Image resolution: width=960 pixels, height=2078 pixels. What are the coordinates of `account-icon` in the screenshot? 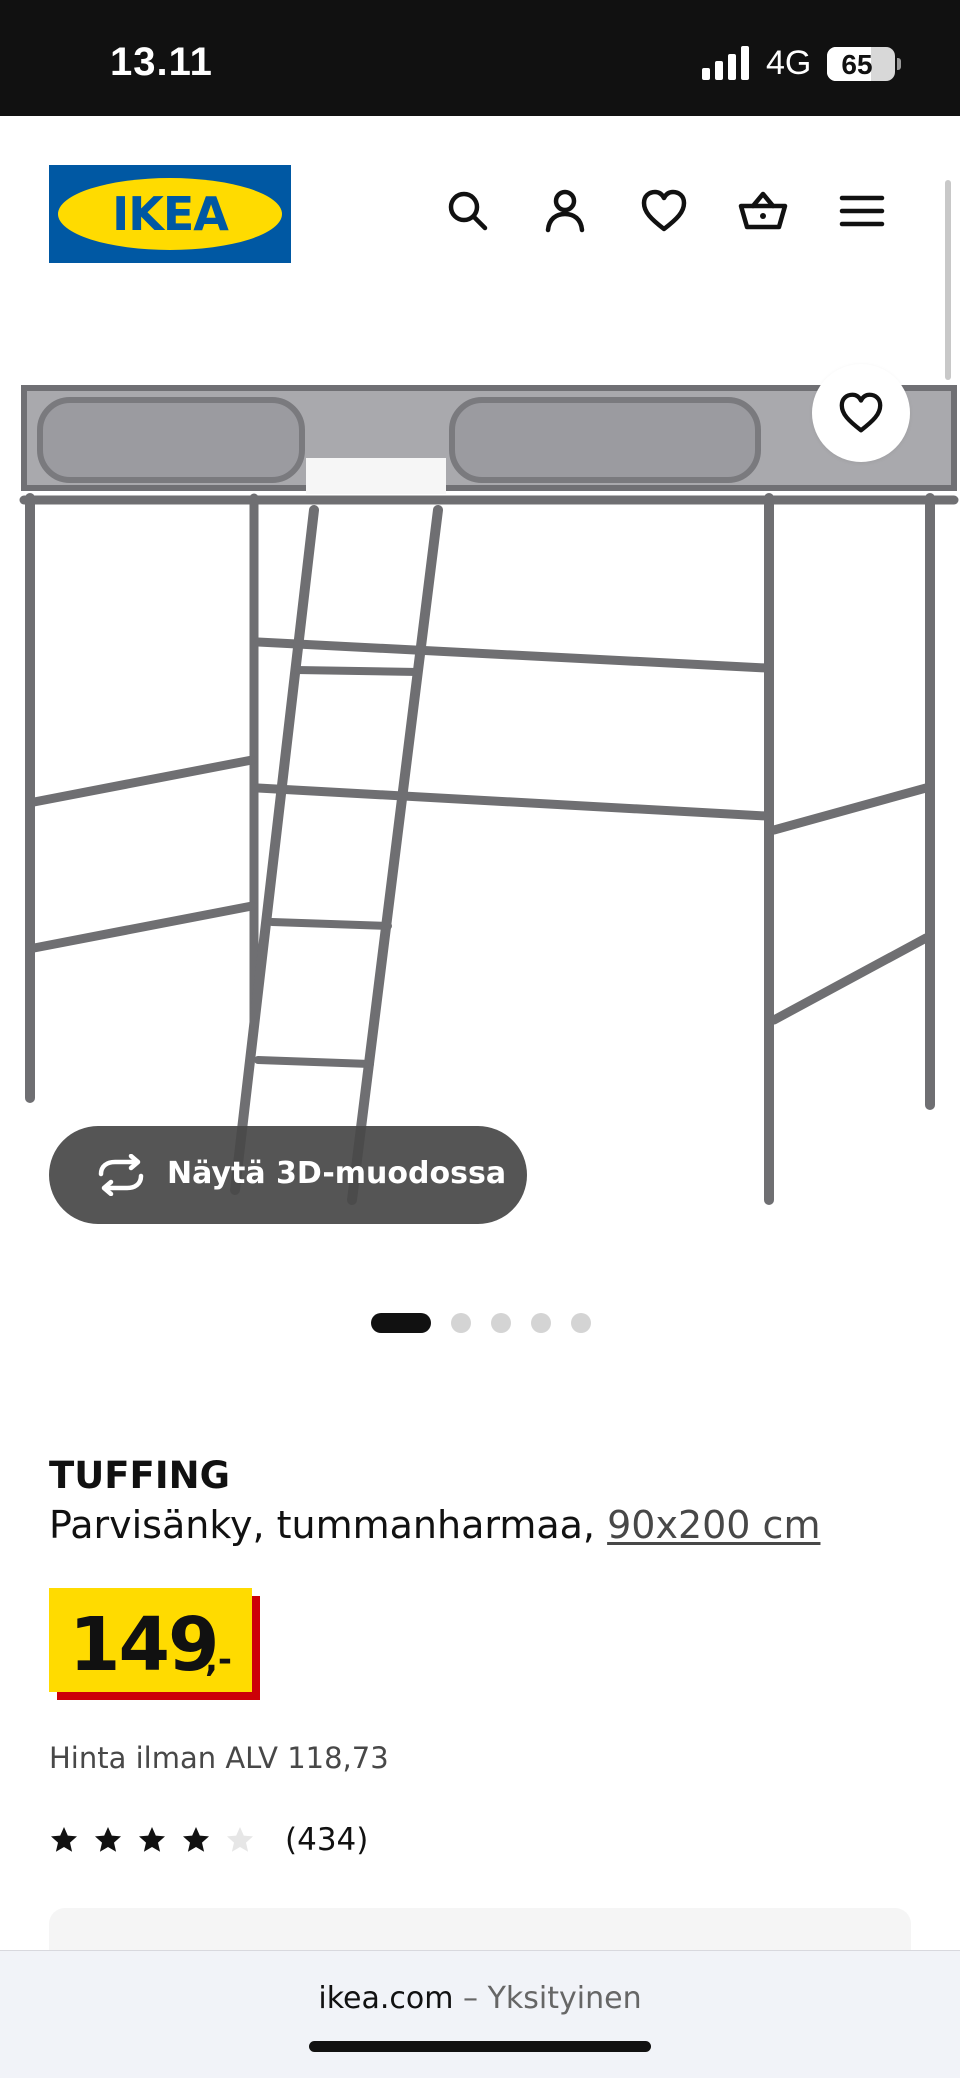 It's located at (565, 211).